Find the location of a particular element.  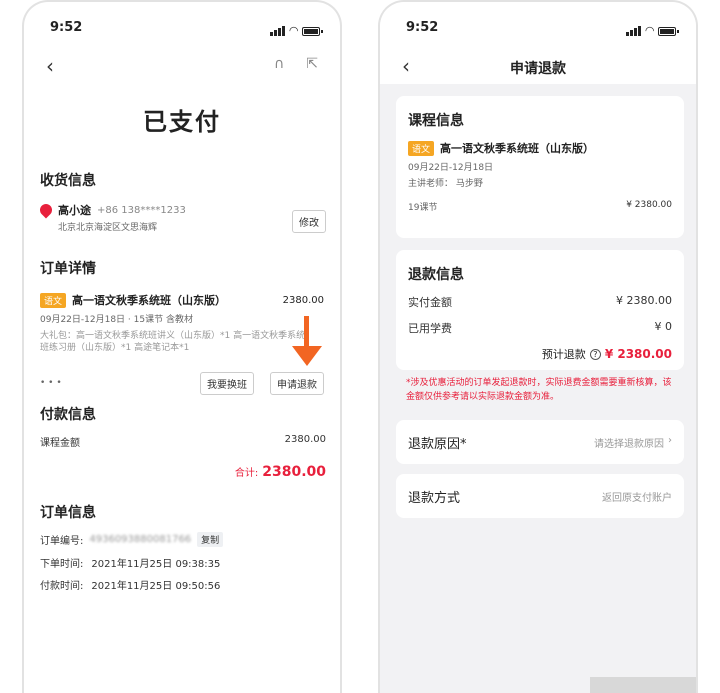

course-price: ¥ 2380.00 is located at coordinates (649, 205).